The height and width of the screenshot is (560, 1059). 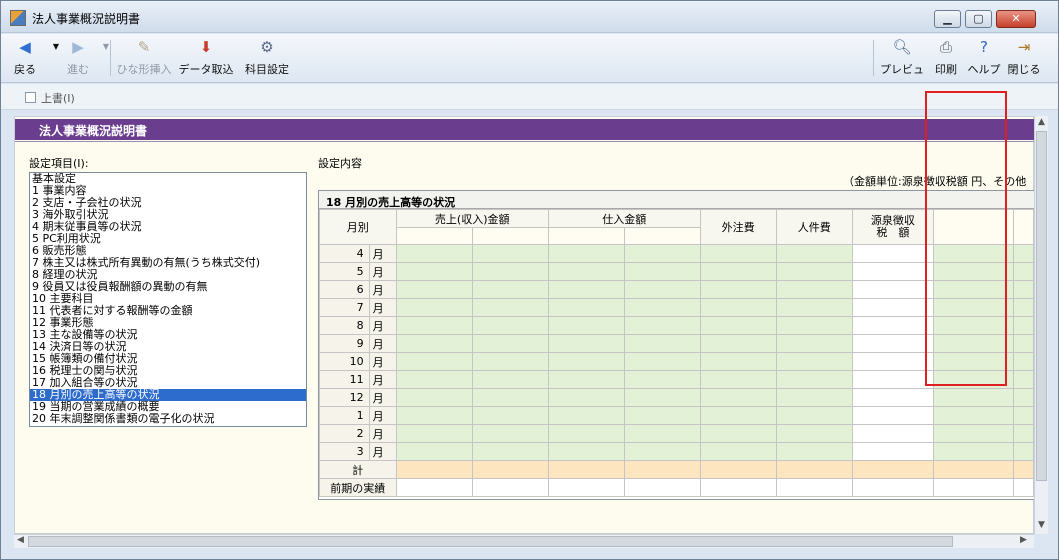 What do you see at coordinates (947, 19) in the screenshot?
I see `minimize-button: ▁` at bounding box center [947, 19].